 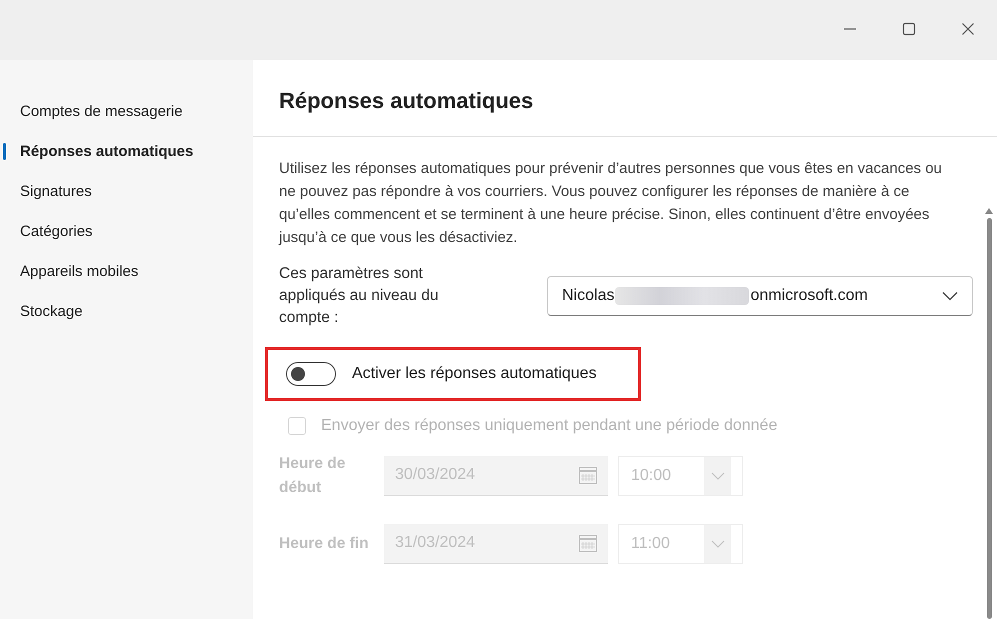 What do you see at coordinates (625, 98) in the screenshot?
I see `page-title: Réponses automatiques` at bounding box center [625, 98].